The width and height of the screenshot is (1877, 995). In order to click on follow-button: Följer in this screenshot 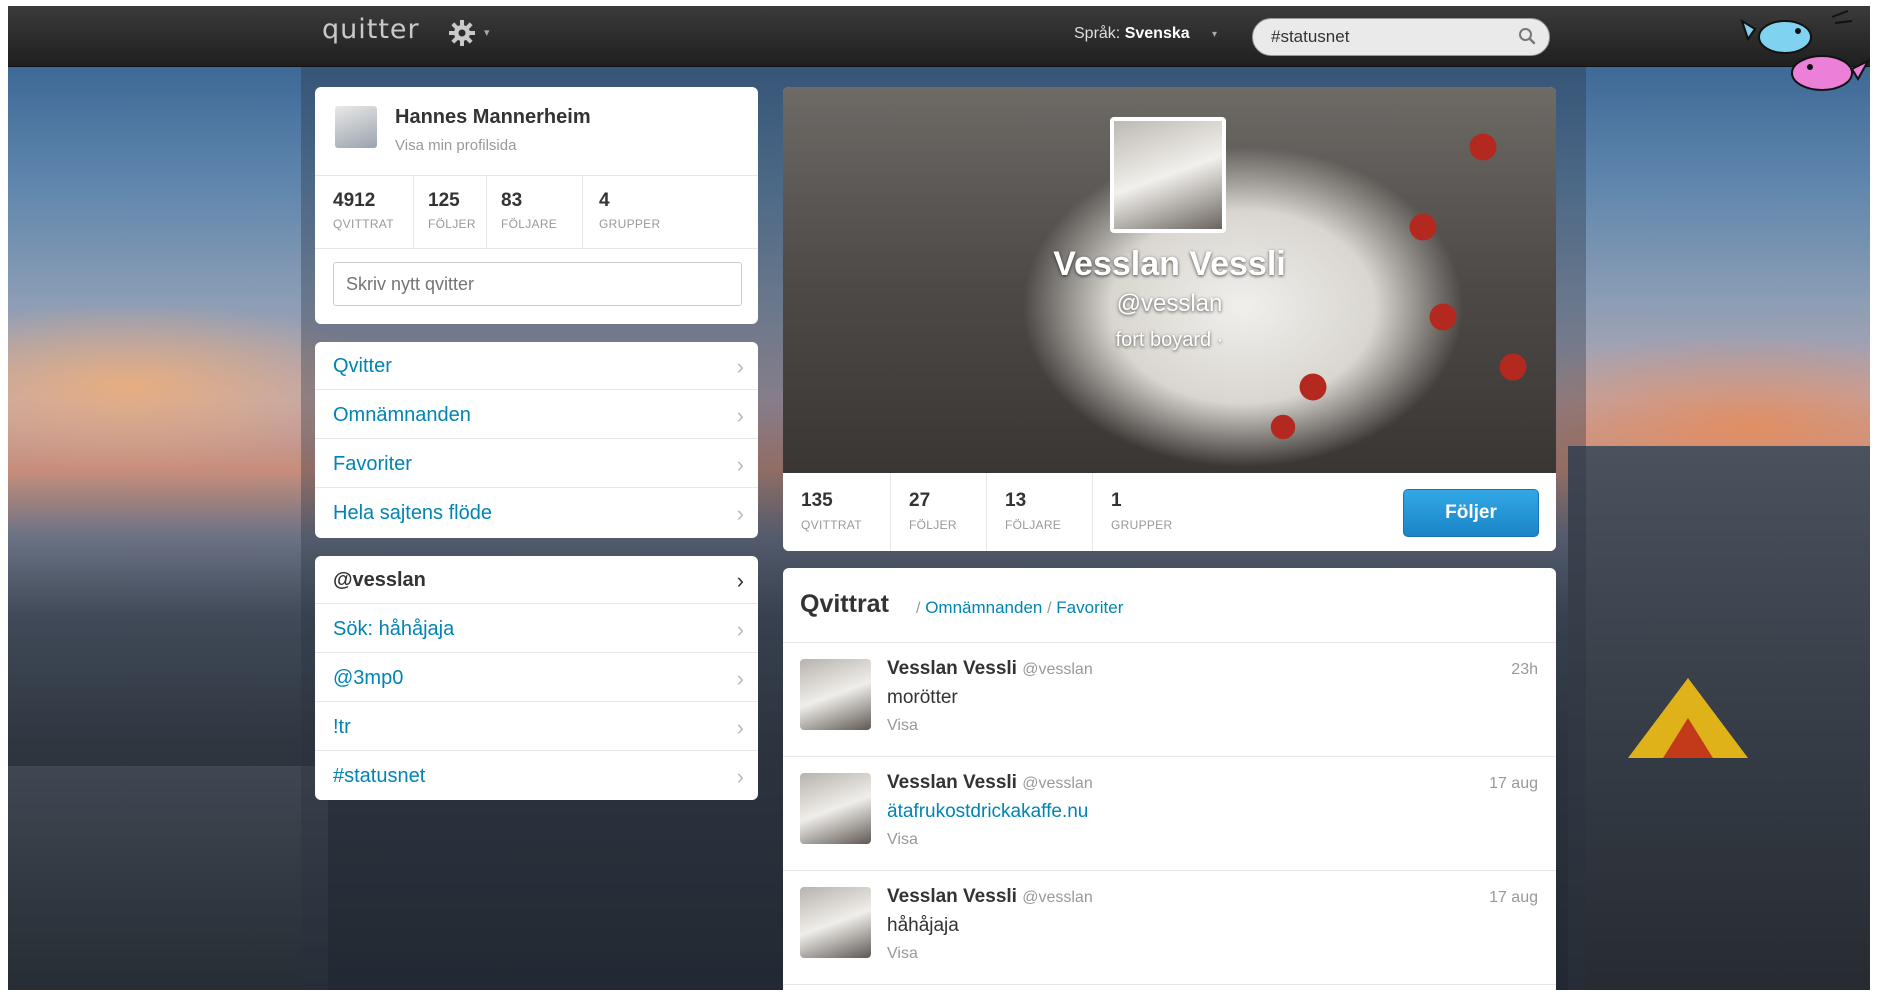, I will do `click(1471, 513)`.